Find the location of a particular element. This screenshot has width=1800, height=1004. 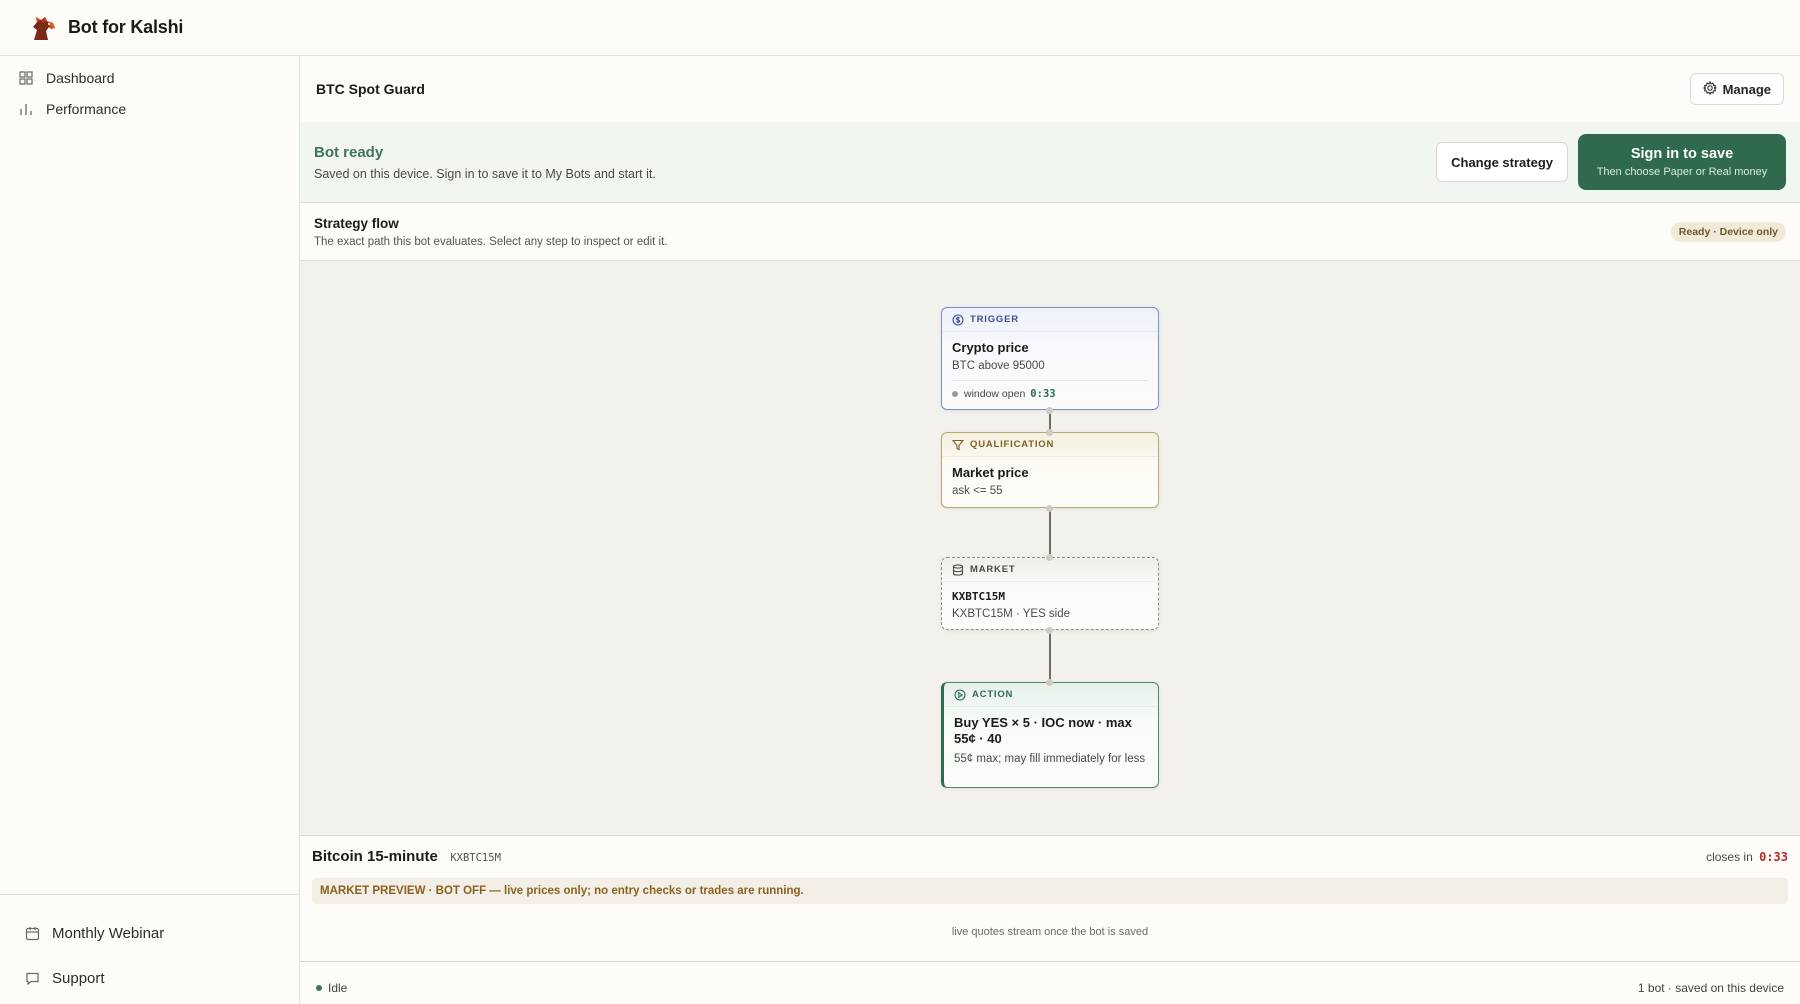

node-subtitle: ask <= 55 is located at coordinates (977, 491).